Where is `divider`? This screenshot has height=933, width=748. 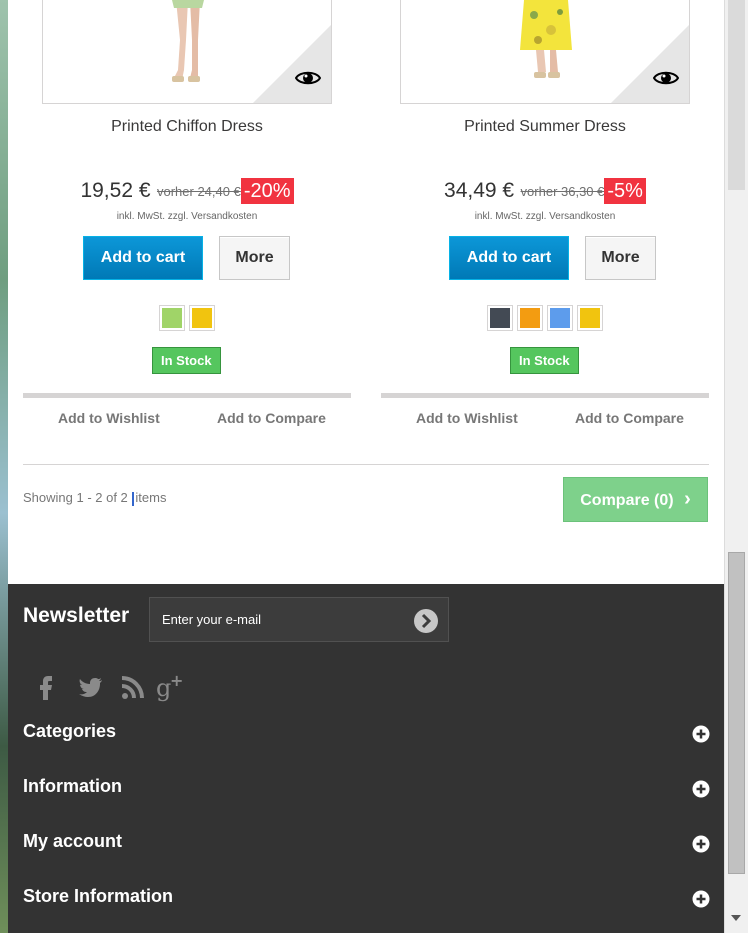
divider is located at coordinates (366, 464).